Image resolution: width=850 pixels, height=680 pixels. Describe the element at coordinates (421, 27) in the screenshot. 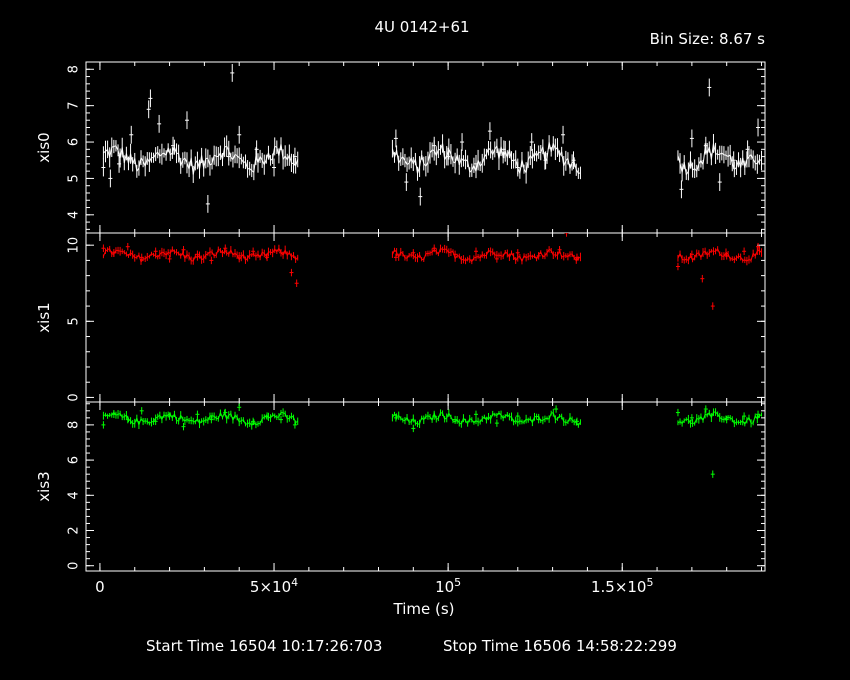

I see `chart-title: 4U 0142+61` at that location.